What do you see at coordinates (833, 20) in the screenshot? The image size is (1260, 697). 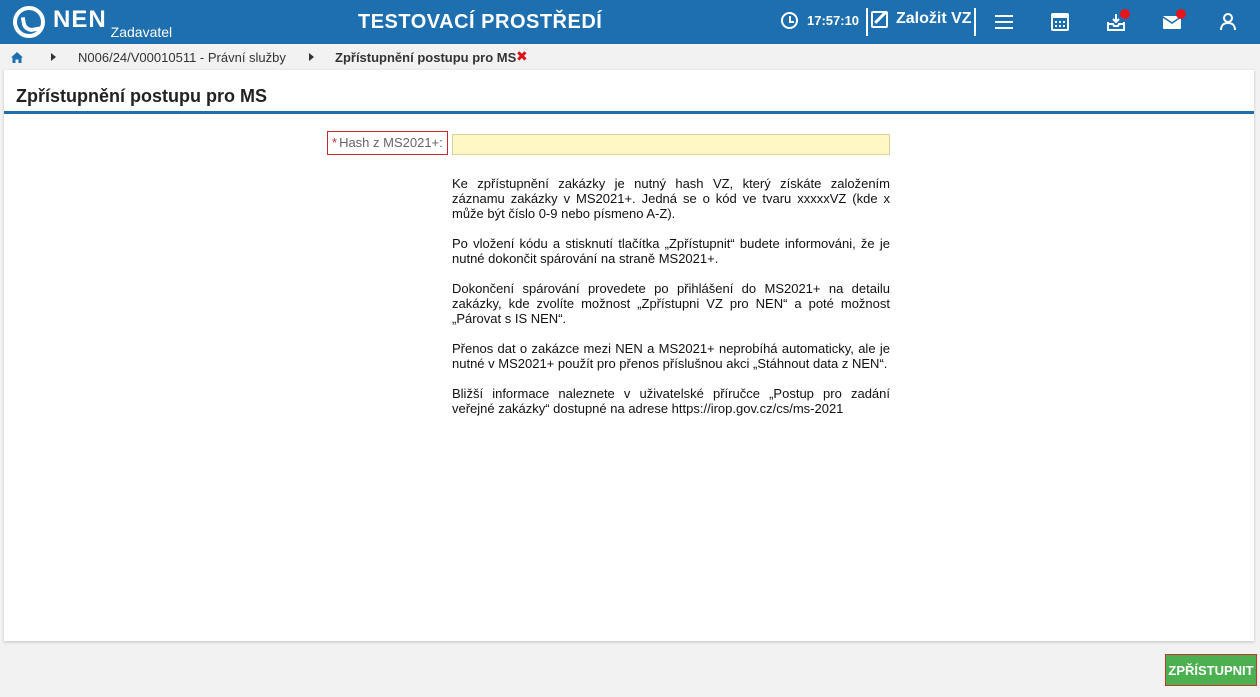 I see `clock-time: 17:57:10` at bounding box center [833, 20].